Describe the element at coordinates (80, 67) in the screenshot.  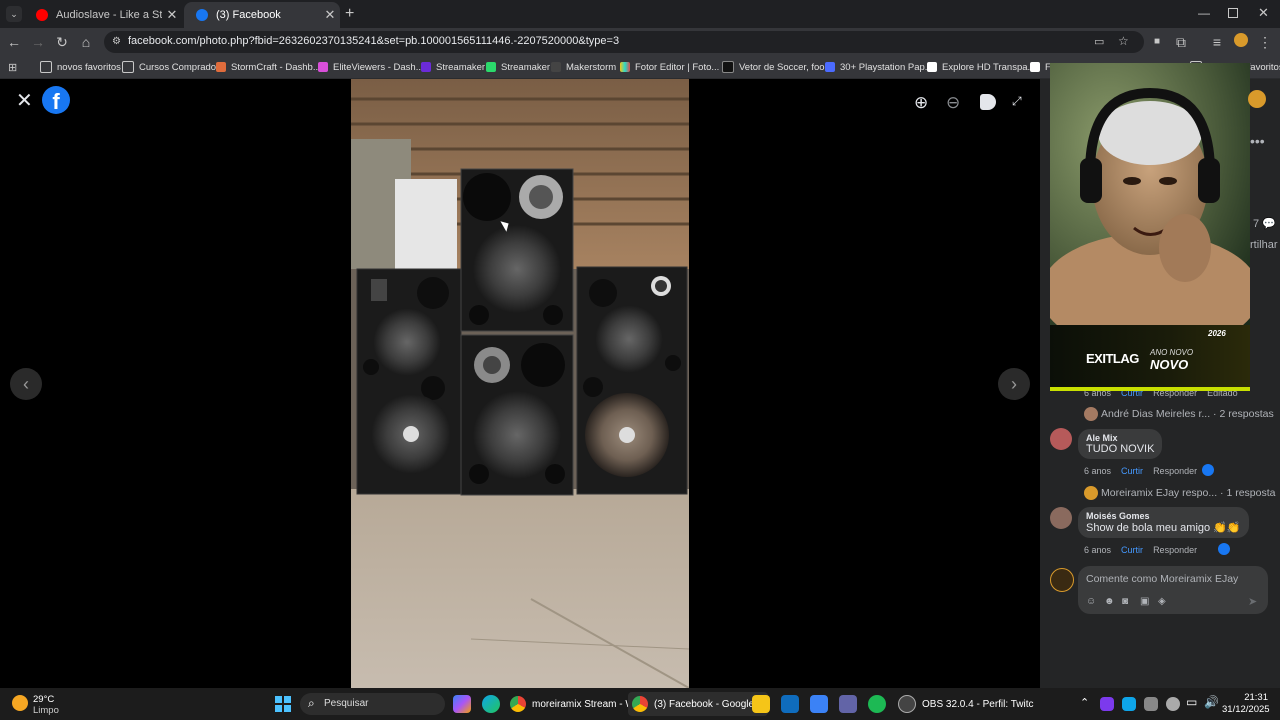
I see `bookmark-folder: novos favoritos` at that location.